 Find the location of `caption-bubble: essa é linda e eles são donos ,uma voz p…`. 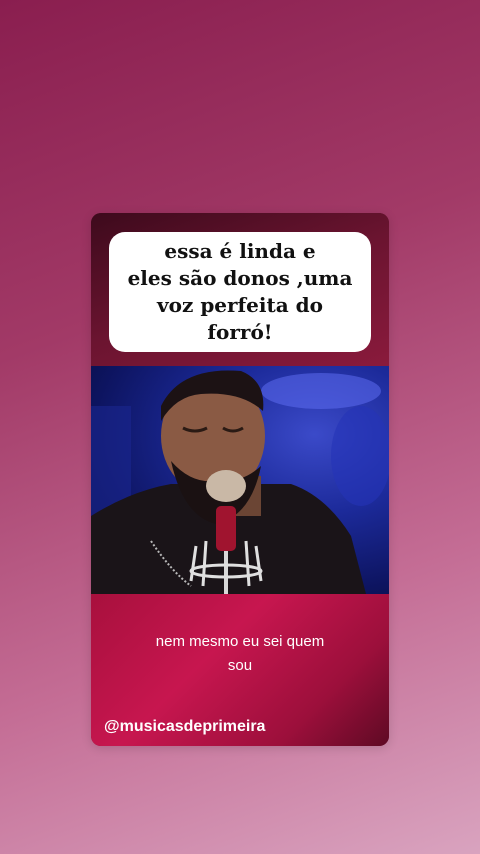

caption-bubble: essa é linda e eles são donos ,uma voz p… is located at coordinates (240, 292).